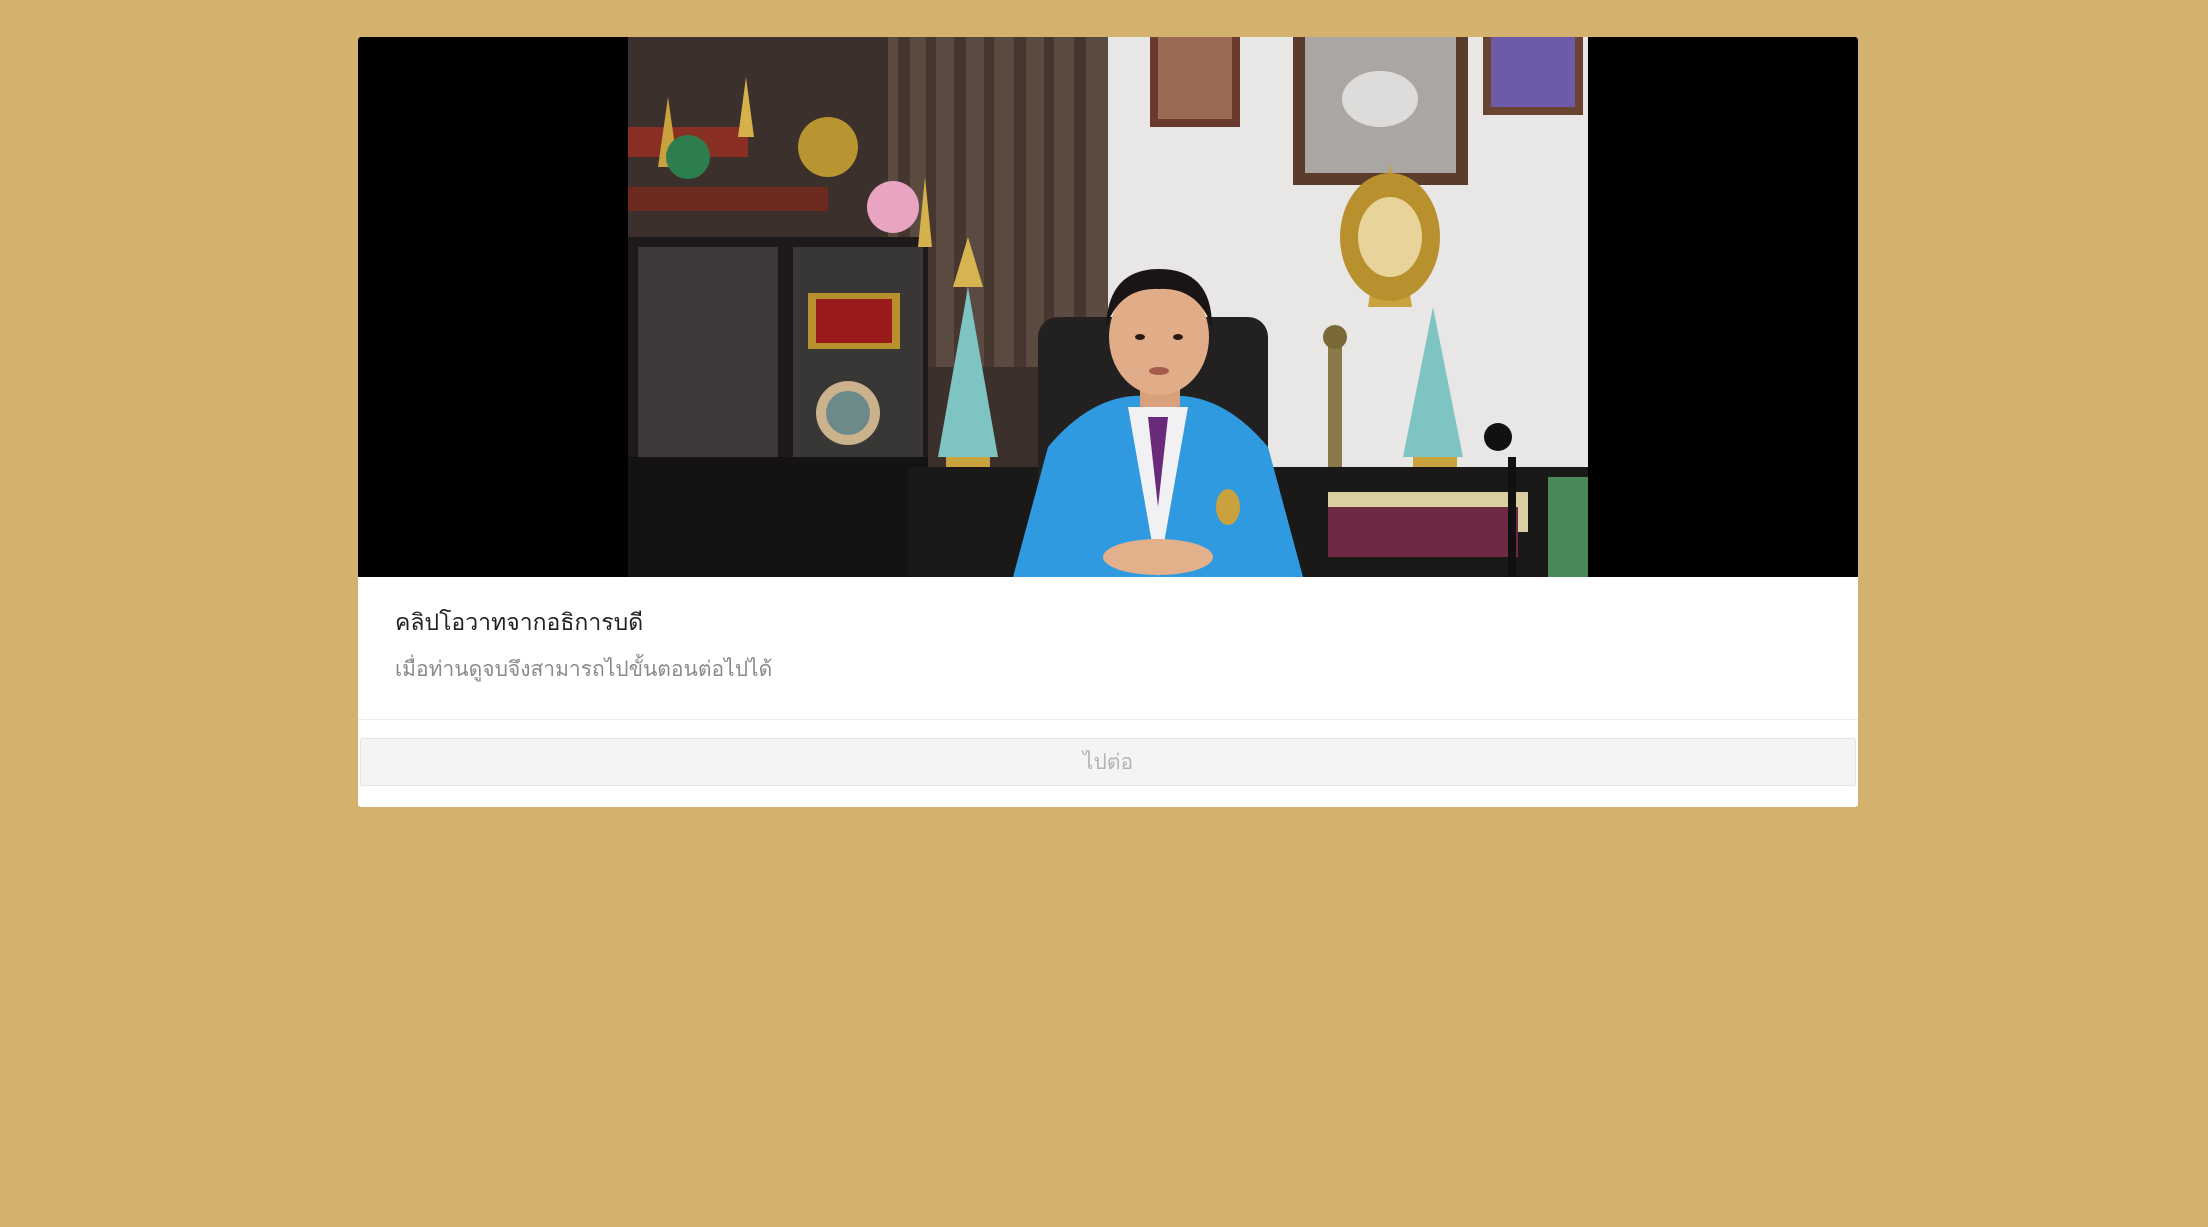  I want to click on card-subtitle: เมื่อท่านดูจบจึงสามารถไปขั้นตอนต่อไปได้, so click(584, 669).